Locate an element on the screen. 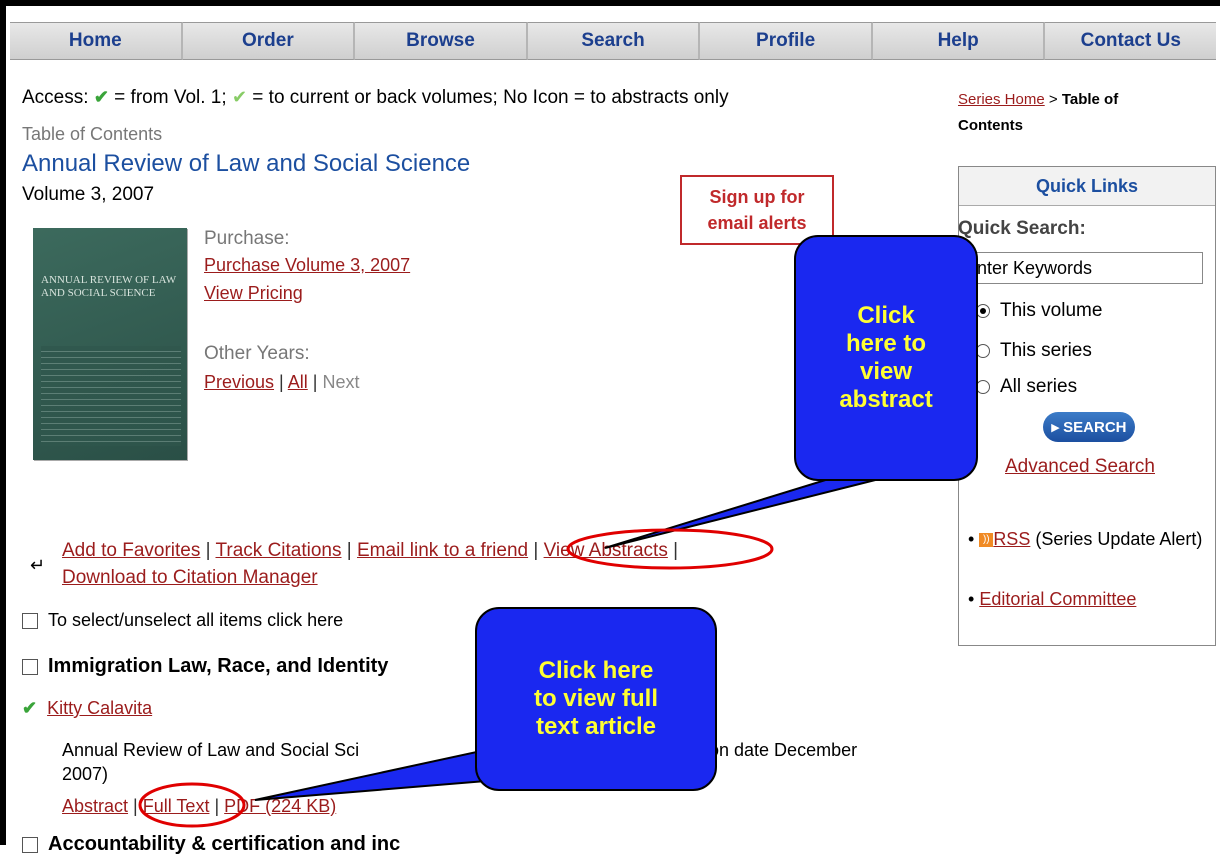 This screenshot has height=856, width=1220. editorial-item: • Editorial Committee is located at coordinates (1052, 599).